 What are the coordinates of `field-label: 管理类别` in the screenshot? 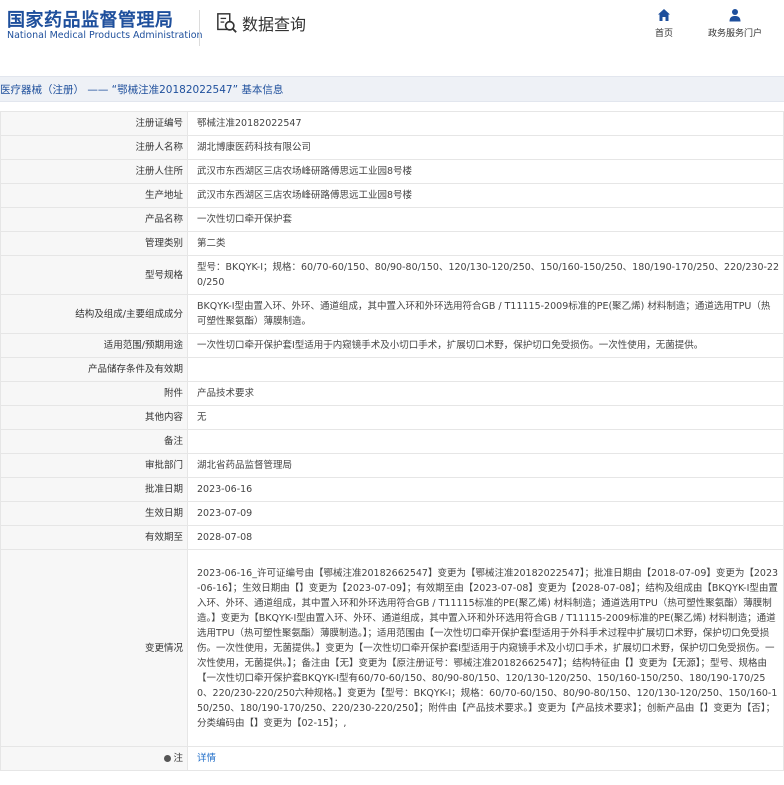 It's located at (94, 243).